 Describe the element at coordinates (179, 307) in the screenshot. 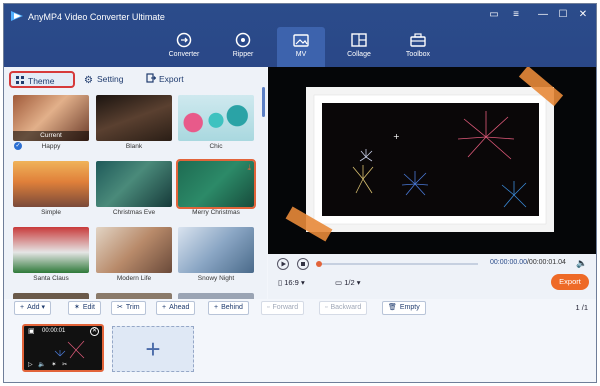

I see `ahead-label: Ahead` at that location.